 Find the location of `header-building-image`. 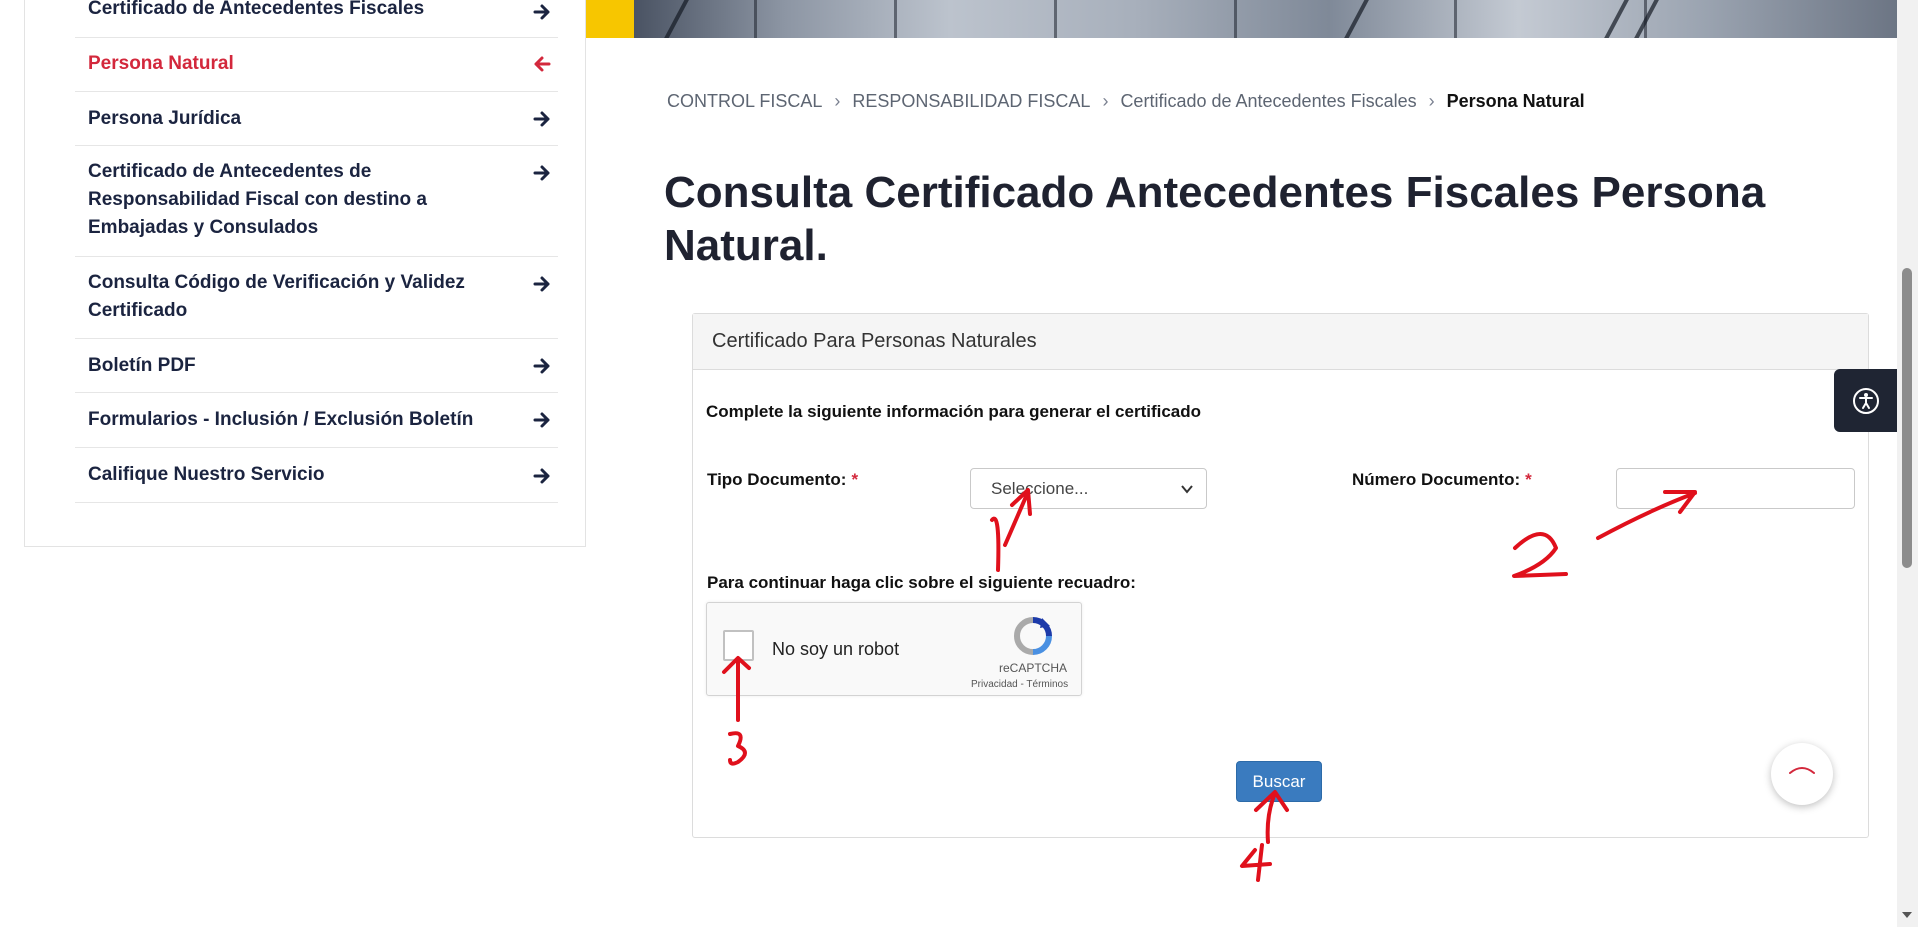

header-building-image is located at coordinates (1265, 19).